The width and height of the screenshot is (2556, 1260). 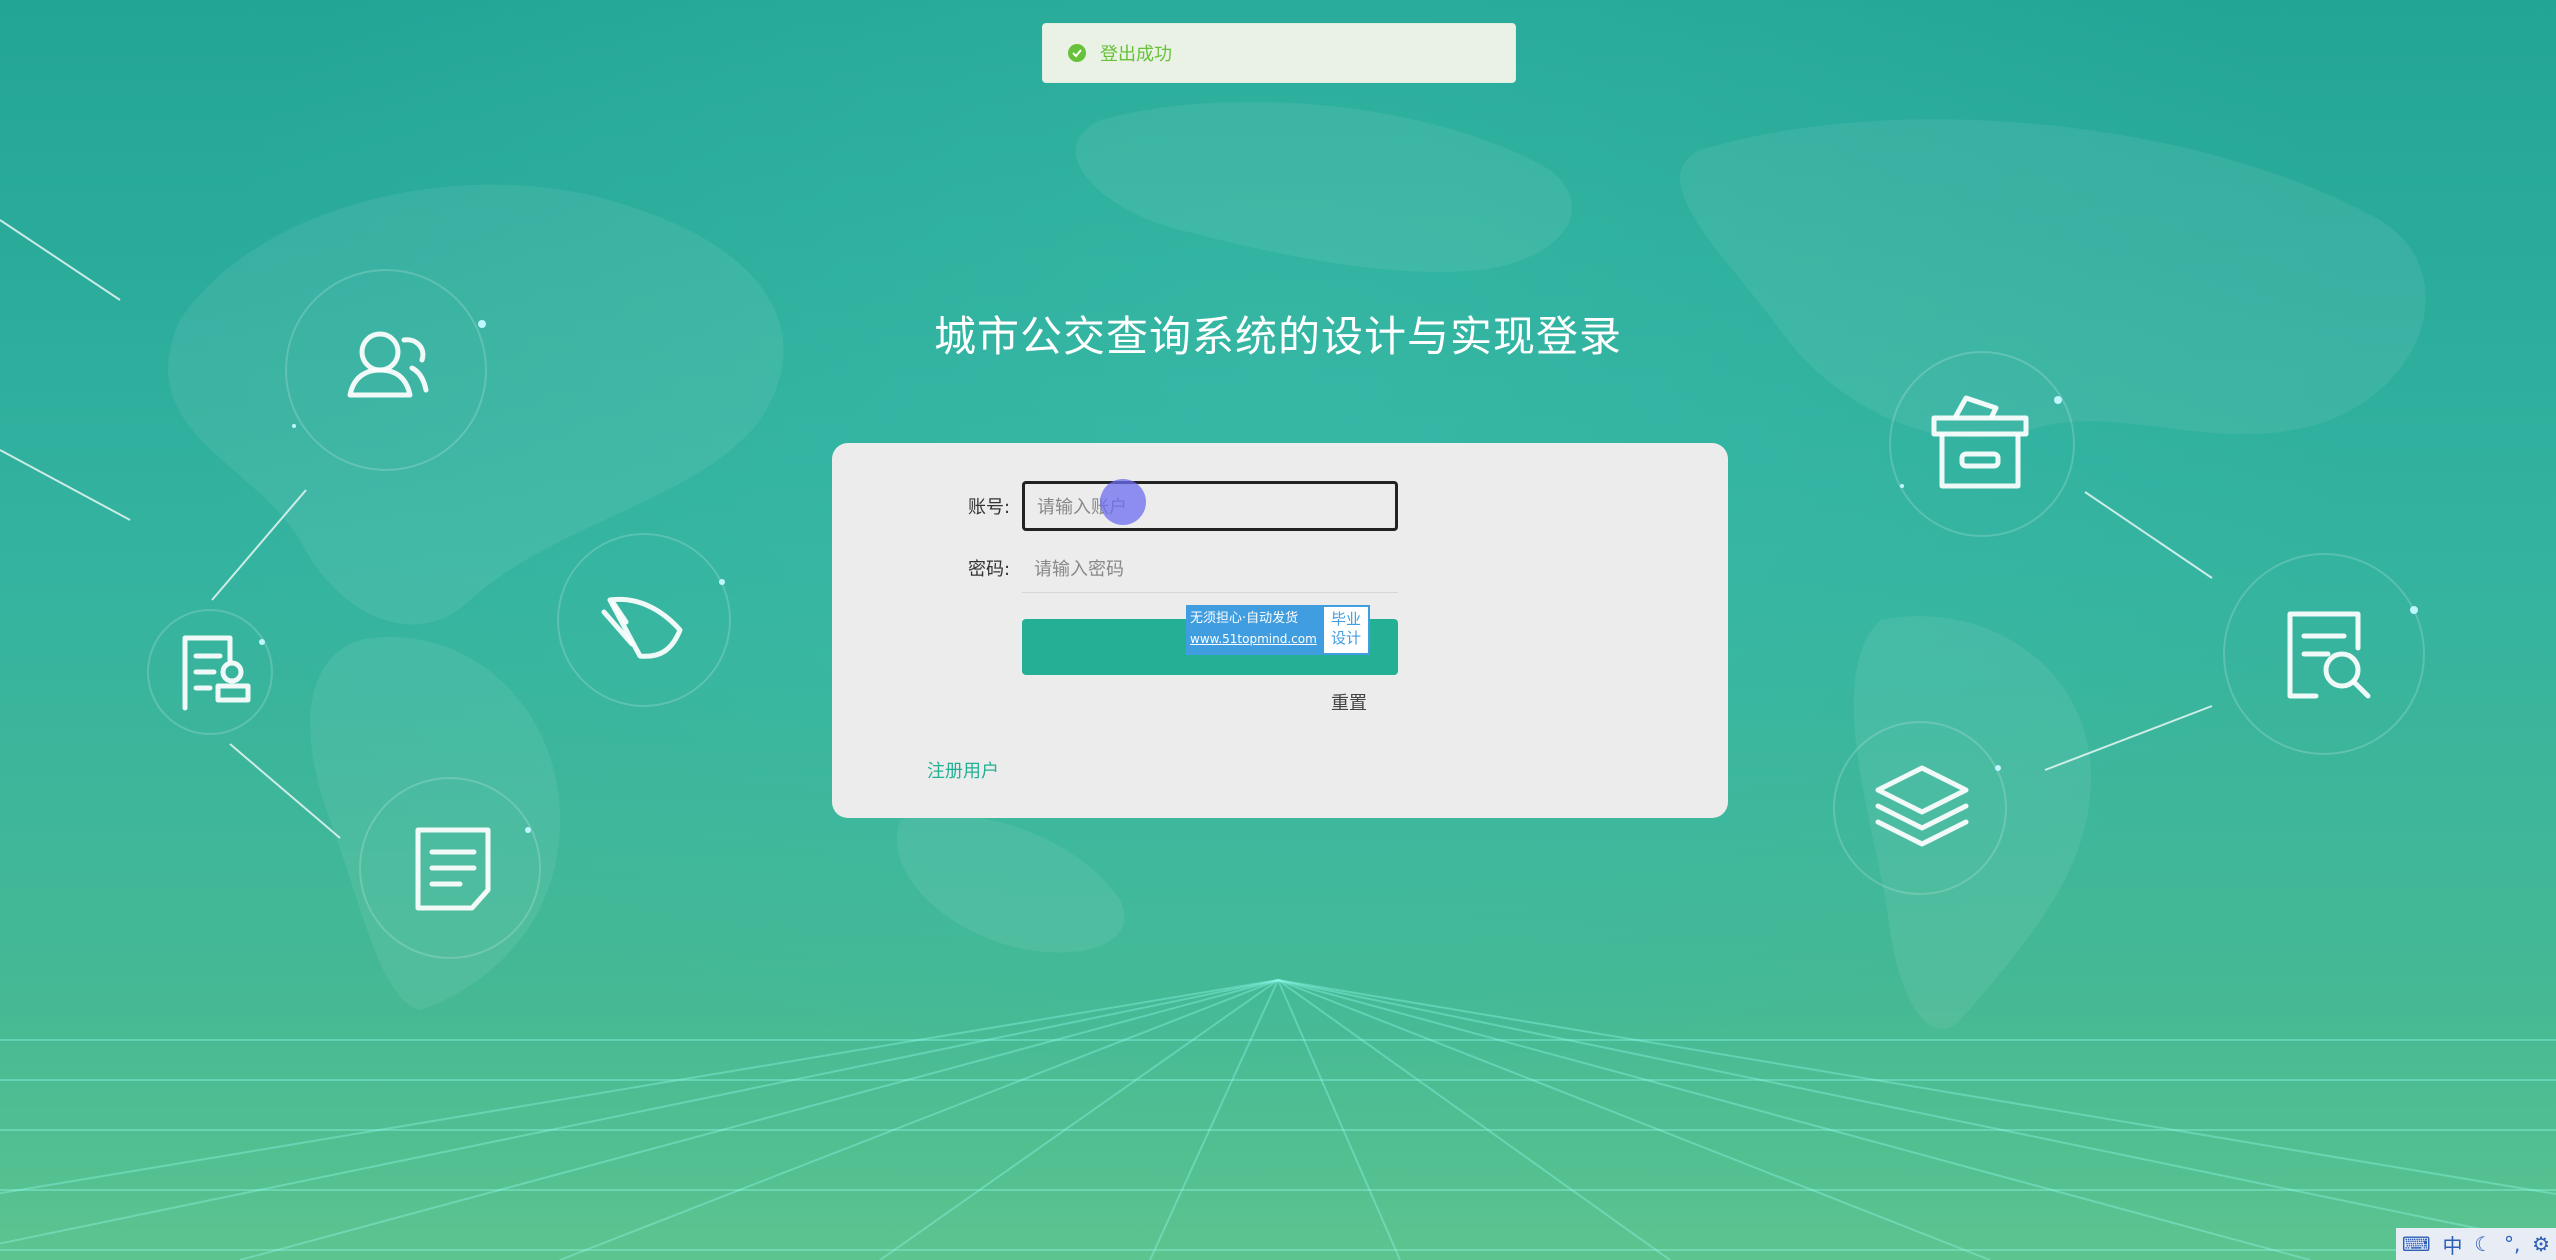 I want to click on gear-icon: ⚙, so click(x=2541, y=1244).